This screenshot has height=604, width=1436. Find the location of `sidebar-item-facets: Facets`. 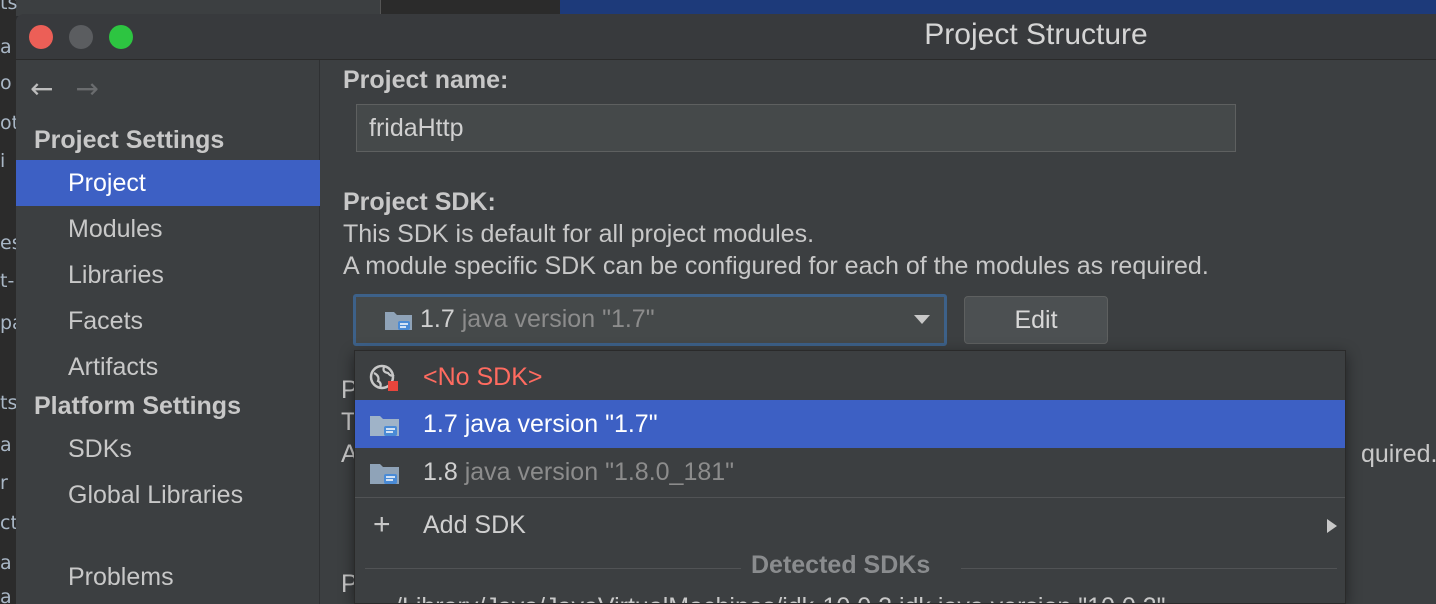

sidebar-item-facets: Facets is located at coordinates (168, 321).